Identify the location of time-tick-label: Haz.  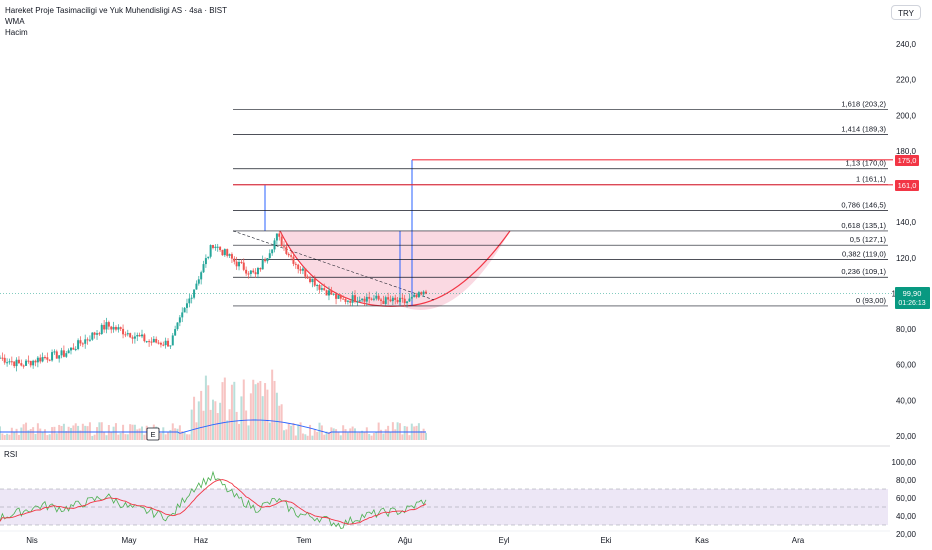
(201, 540).